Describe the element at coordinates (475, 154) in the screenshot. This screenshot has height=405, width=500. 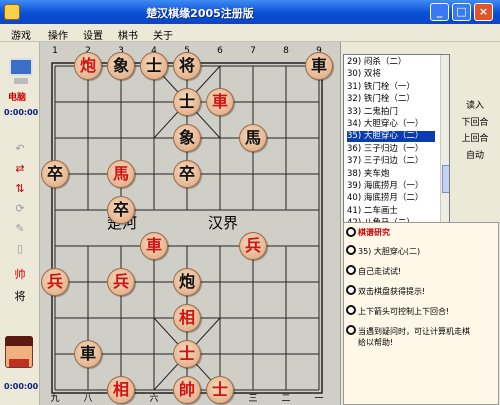
I see `auto-button: 自动` at that location.